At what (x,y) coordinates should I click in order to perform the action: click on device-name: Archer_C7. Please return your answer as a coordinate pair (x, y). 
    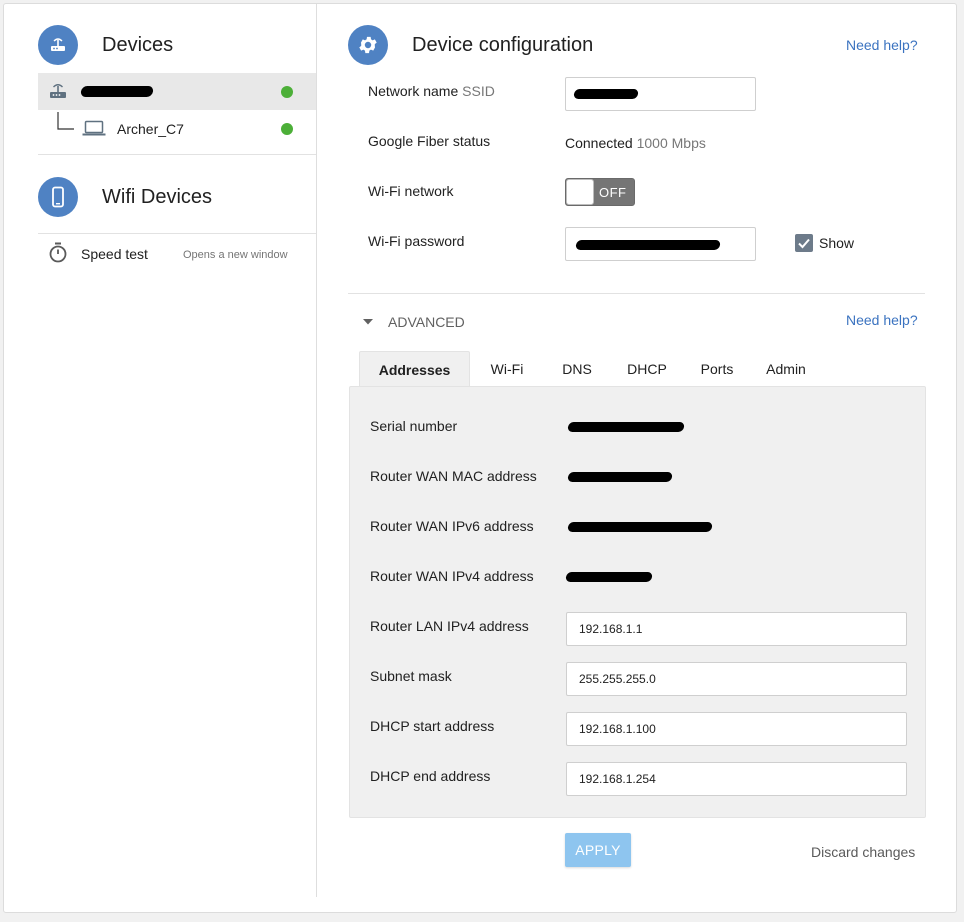
    Looking at the image, I should click on (150, 129).